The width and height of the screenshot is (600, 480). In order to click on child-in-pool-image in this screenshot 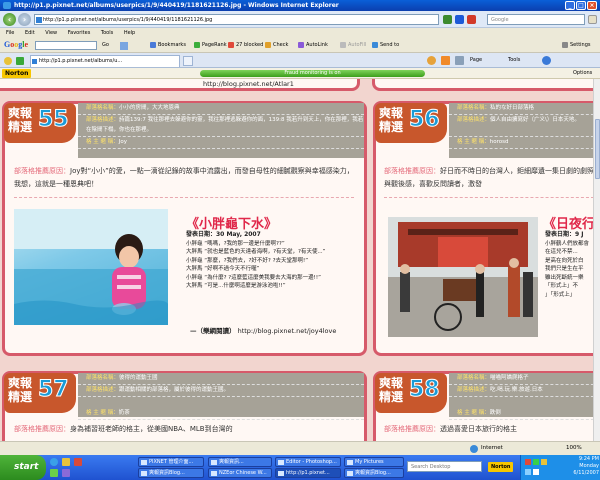, I will do `click(91, 267)`.